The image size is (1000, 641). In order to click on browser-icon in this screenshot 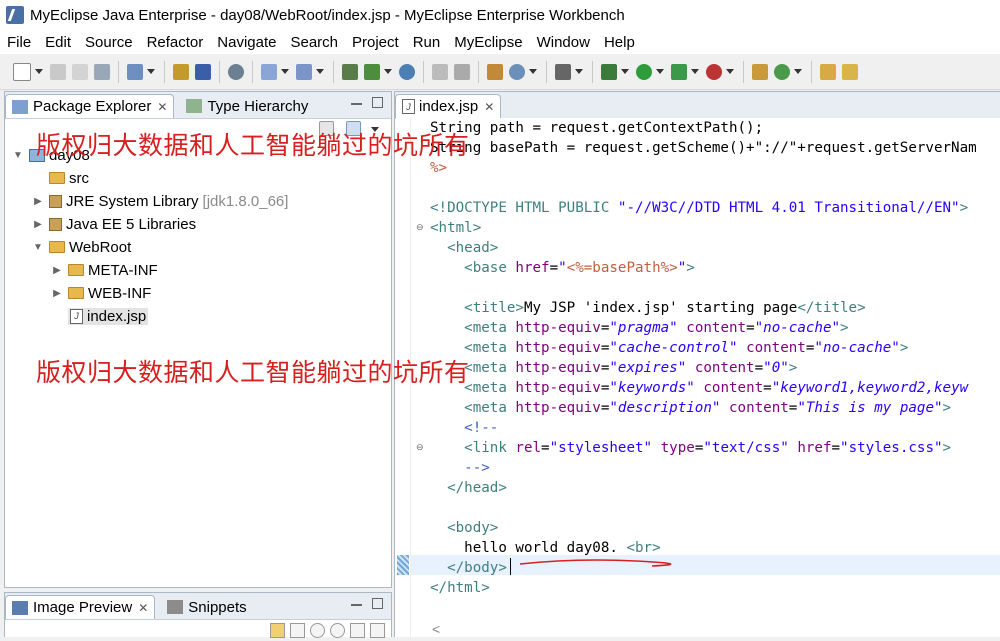, I will do `click(407, 71)`.